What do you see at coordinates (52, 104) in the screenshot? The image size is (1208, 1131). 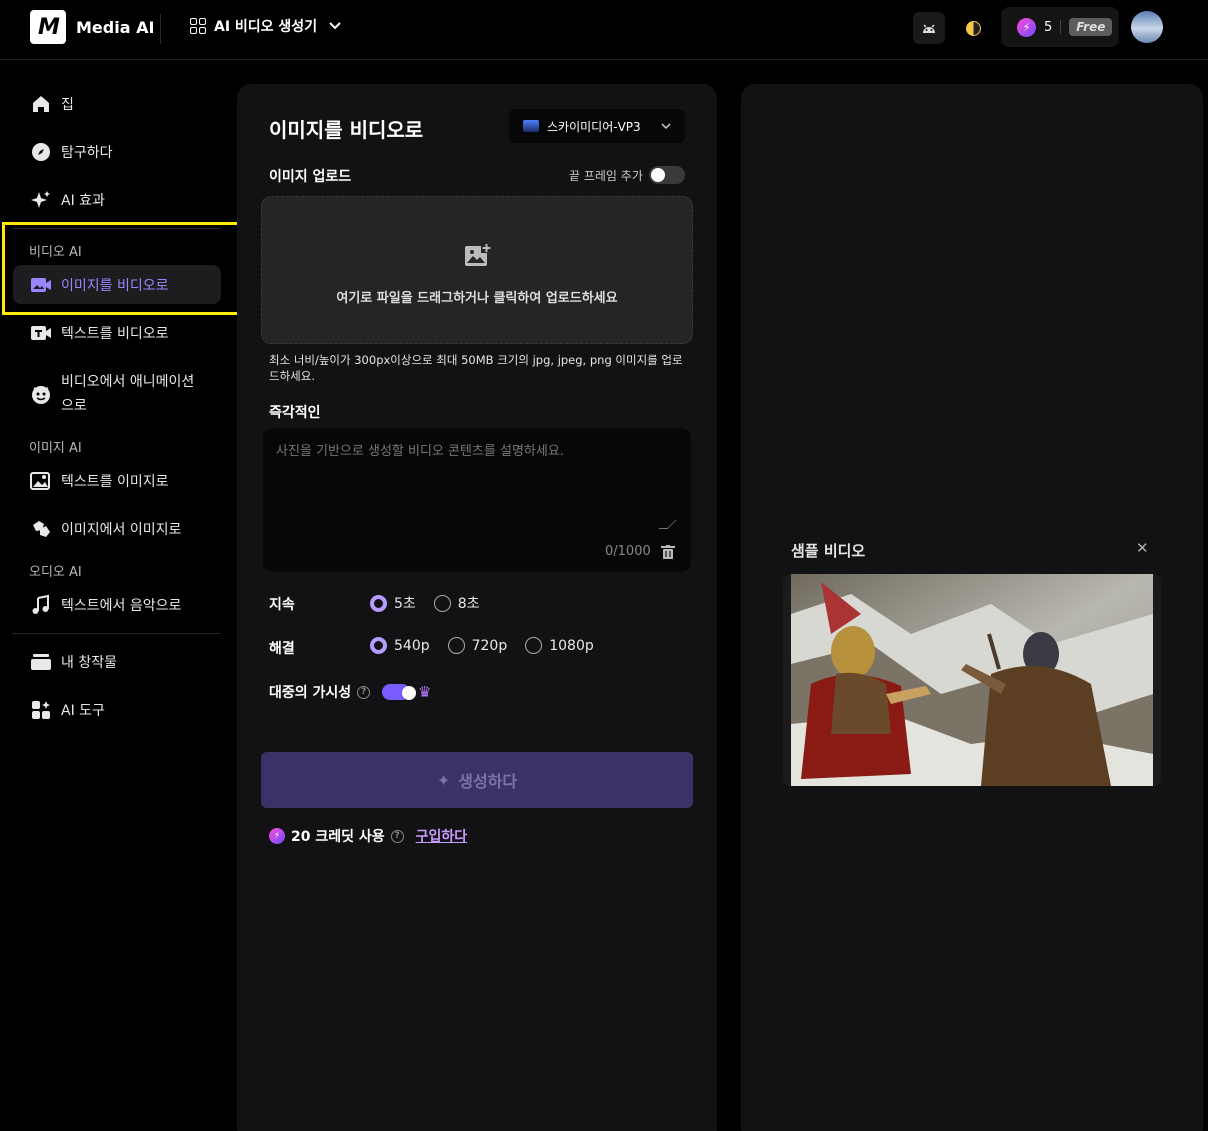 I see `sidebar-item-home: 집` at bounding box center [52, 104].